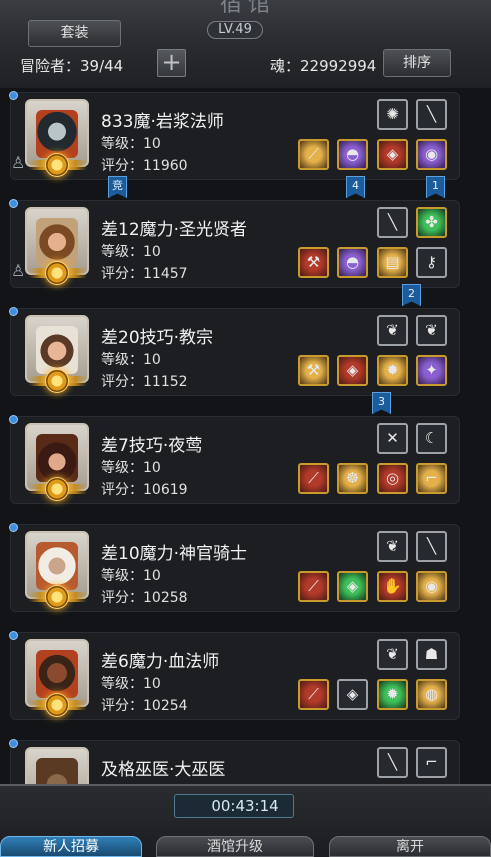  Describe the element at coordinates (323, 66) in the screenshot. I see `soul-amount: 魂：22992994` at that location.